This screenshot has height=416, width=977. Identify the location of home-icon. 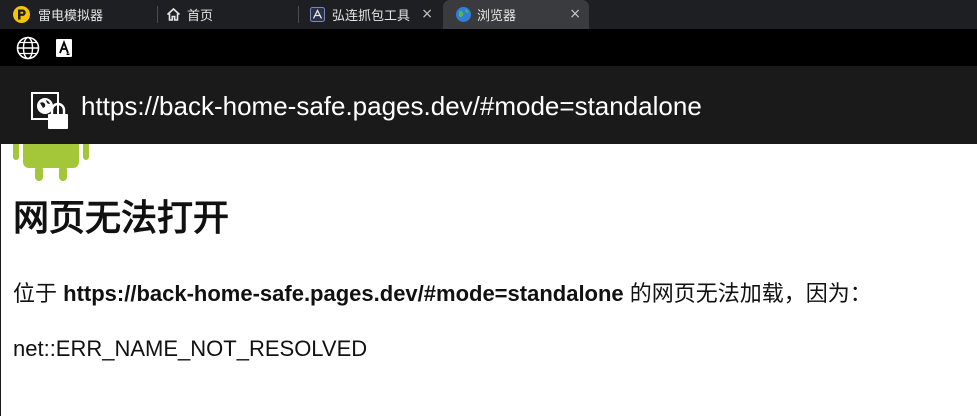
(173, 14).